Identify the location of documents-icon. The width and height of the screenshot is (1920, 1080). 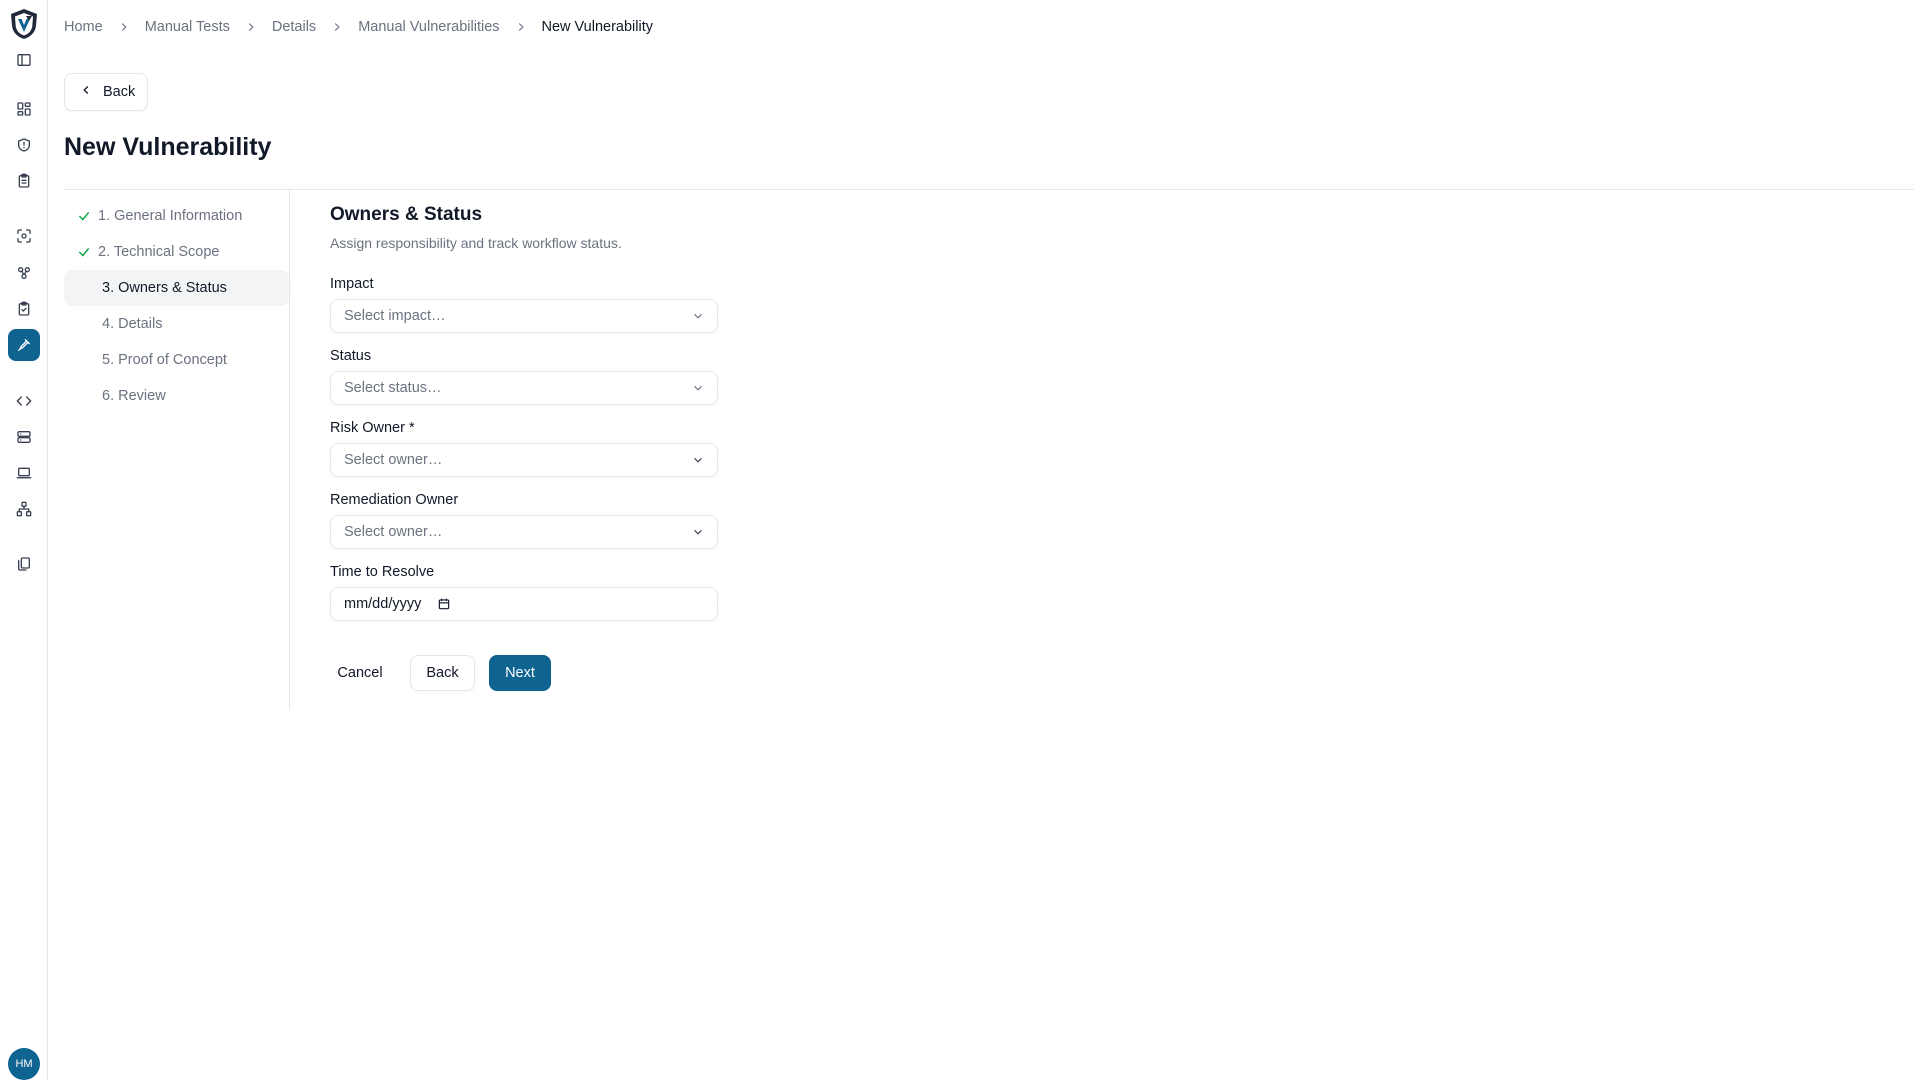
(24, 564).